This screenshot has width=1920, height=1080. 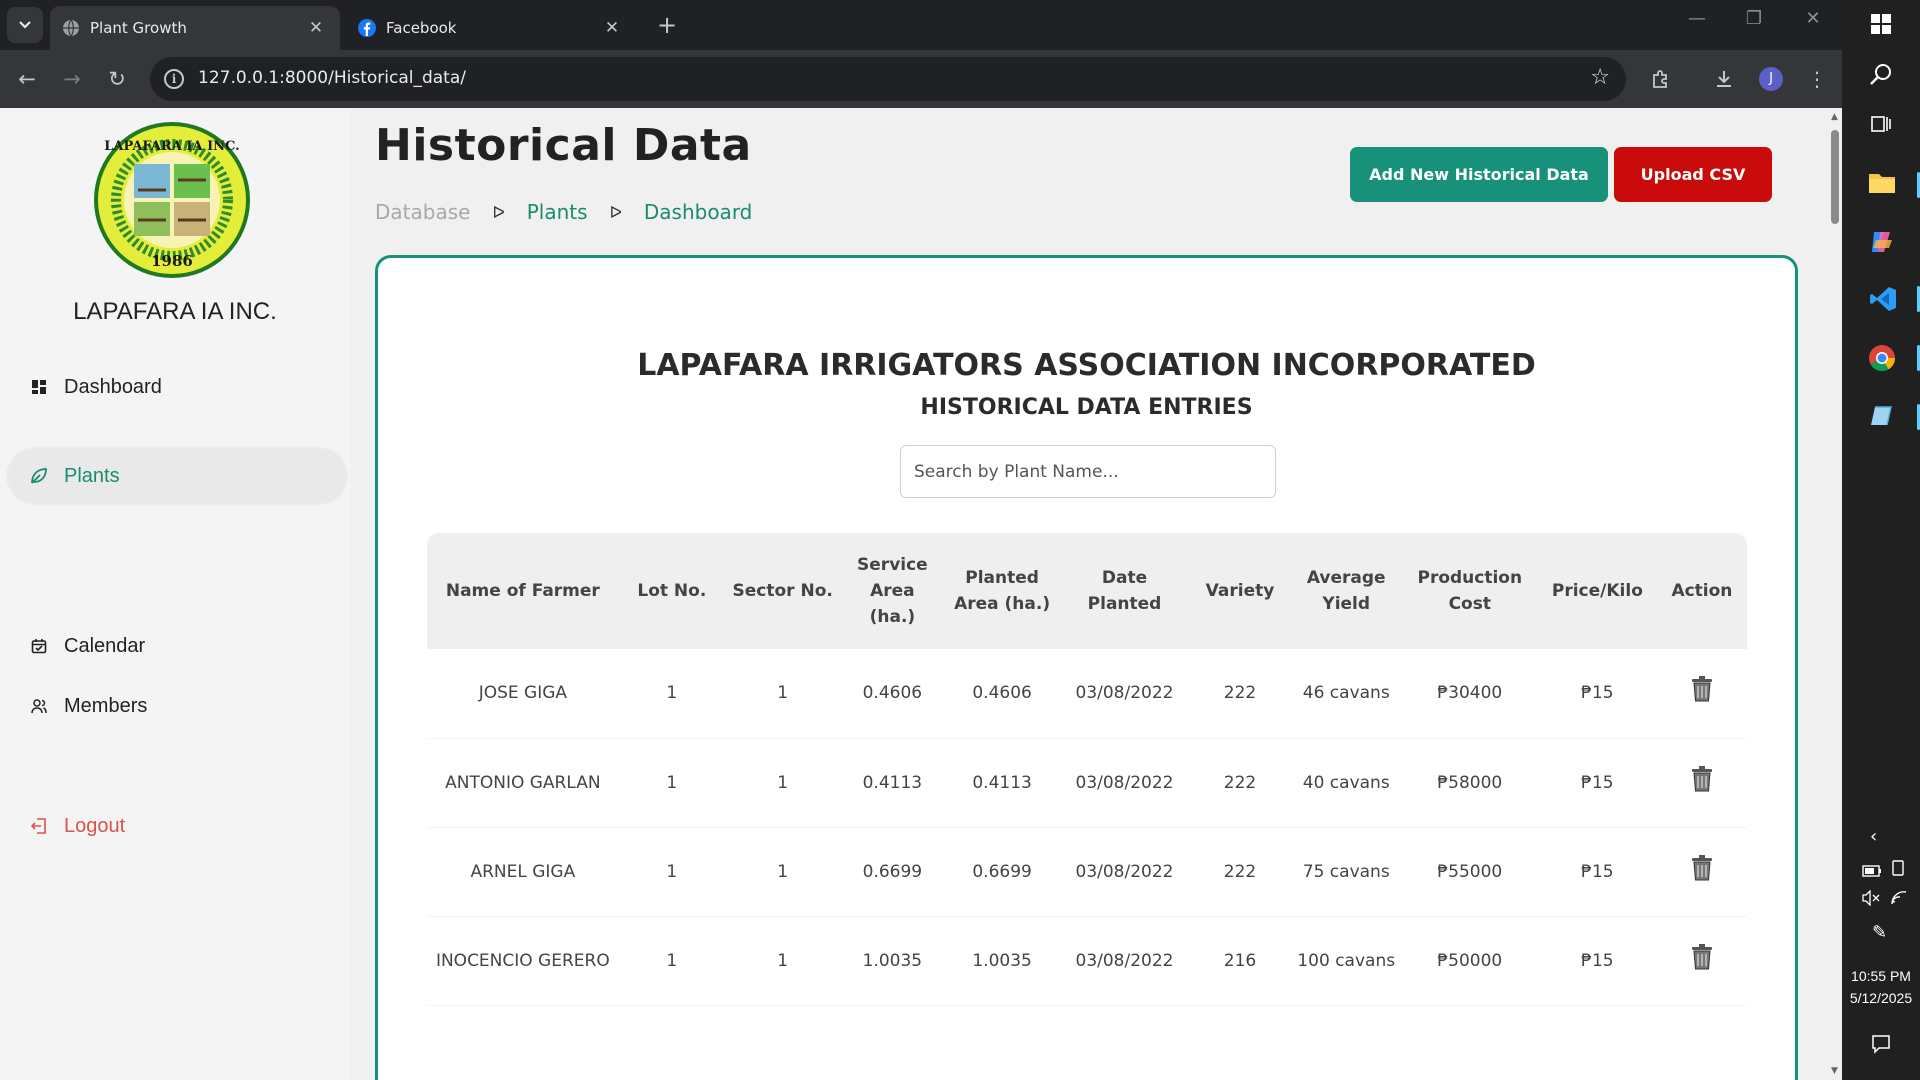 What do you see at coordinates (1470, 591) in the screenshot?
I see `column-header: Production Cost` at bounding box center [1470, 591].